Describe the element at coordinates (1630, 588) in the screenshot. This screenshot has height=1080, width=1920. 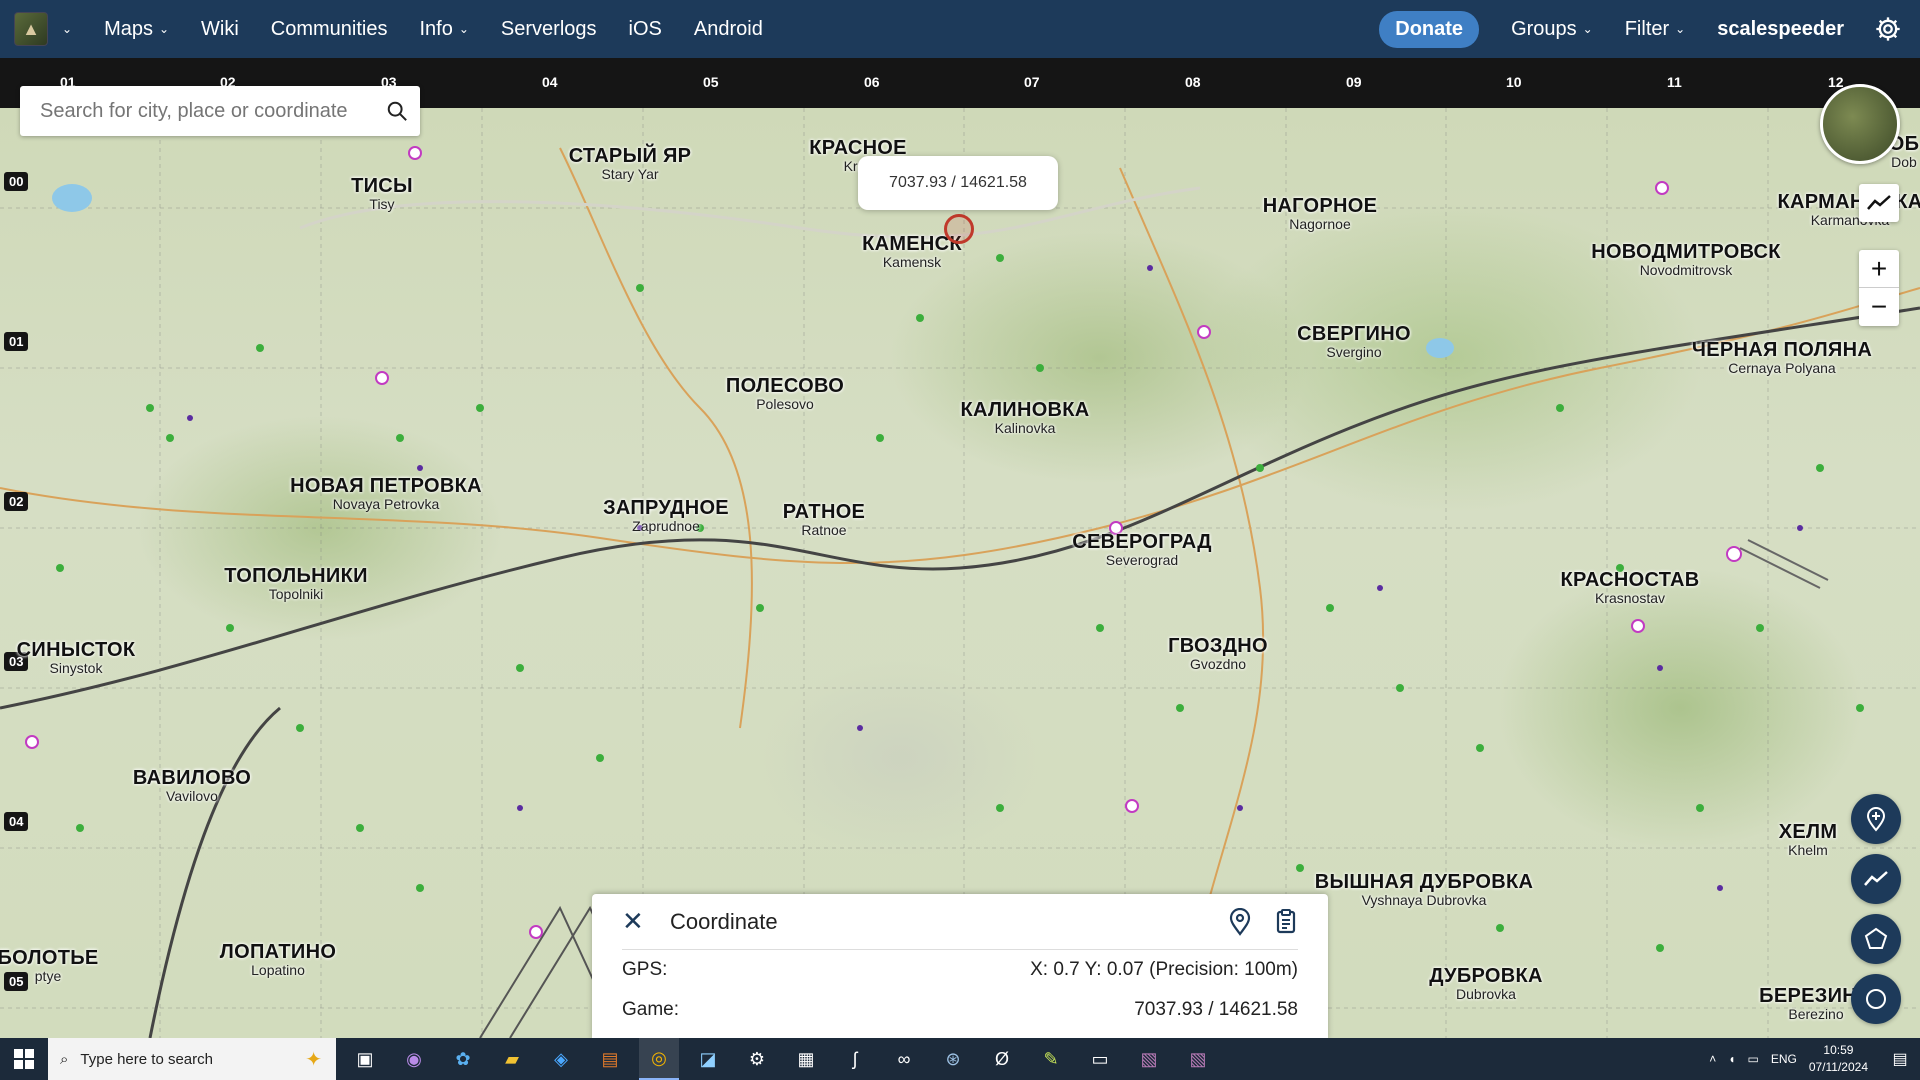
I see `town-label: КРАСНОСТАВ Krasnostav` at that location.